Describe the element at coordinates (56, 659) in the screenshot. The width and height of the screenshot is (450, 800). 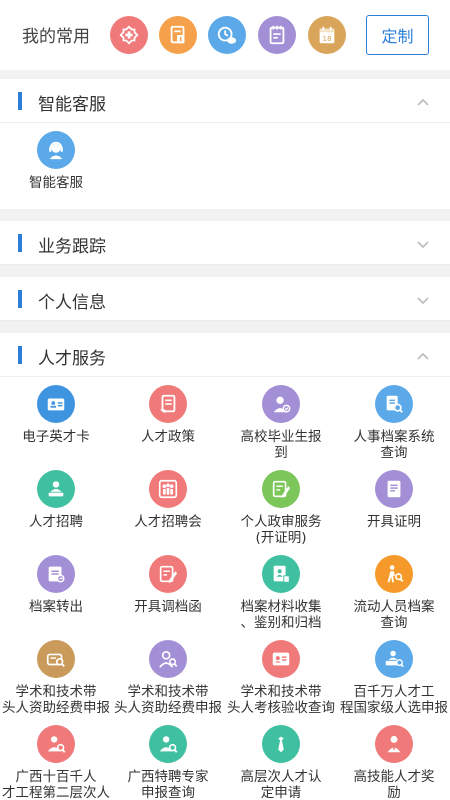
I see `funding-search-icon` at that location.